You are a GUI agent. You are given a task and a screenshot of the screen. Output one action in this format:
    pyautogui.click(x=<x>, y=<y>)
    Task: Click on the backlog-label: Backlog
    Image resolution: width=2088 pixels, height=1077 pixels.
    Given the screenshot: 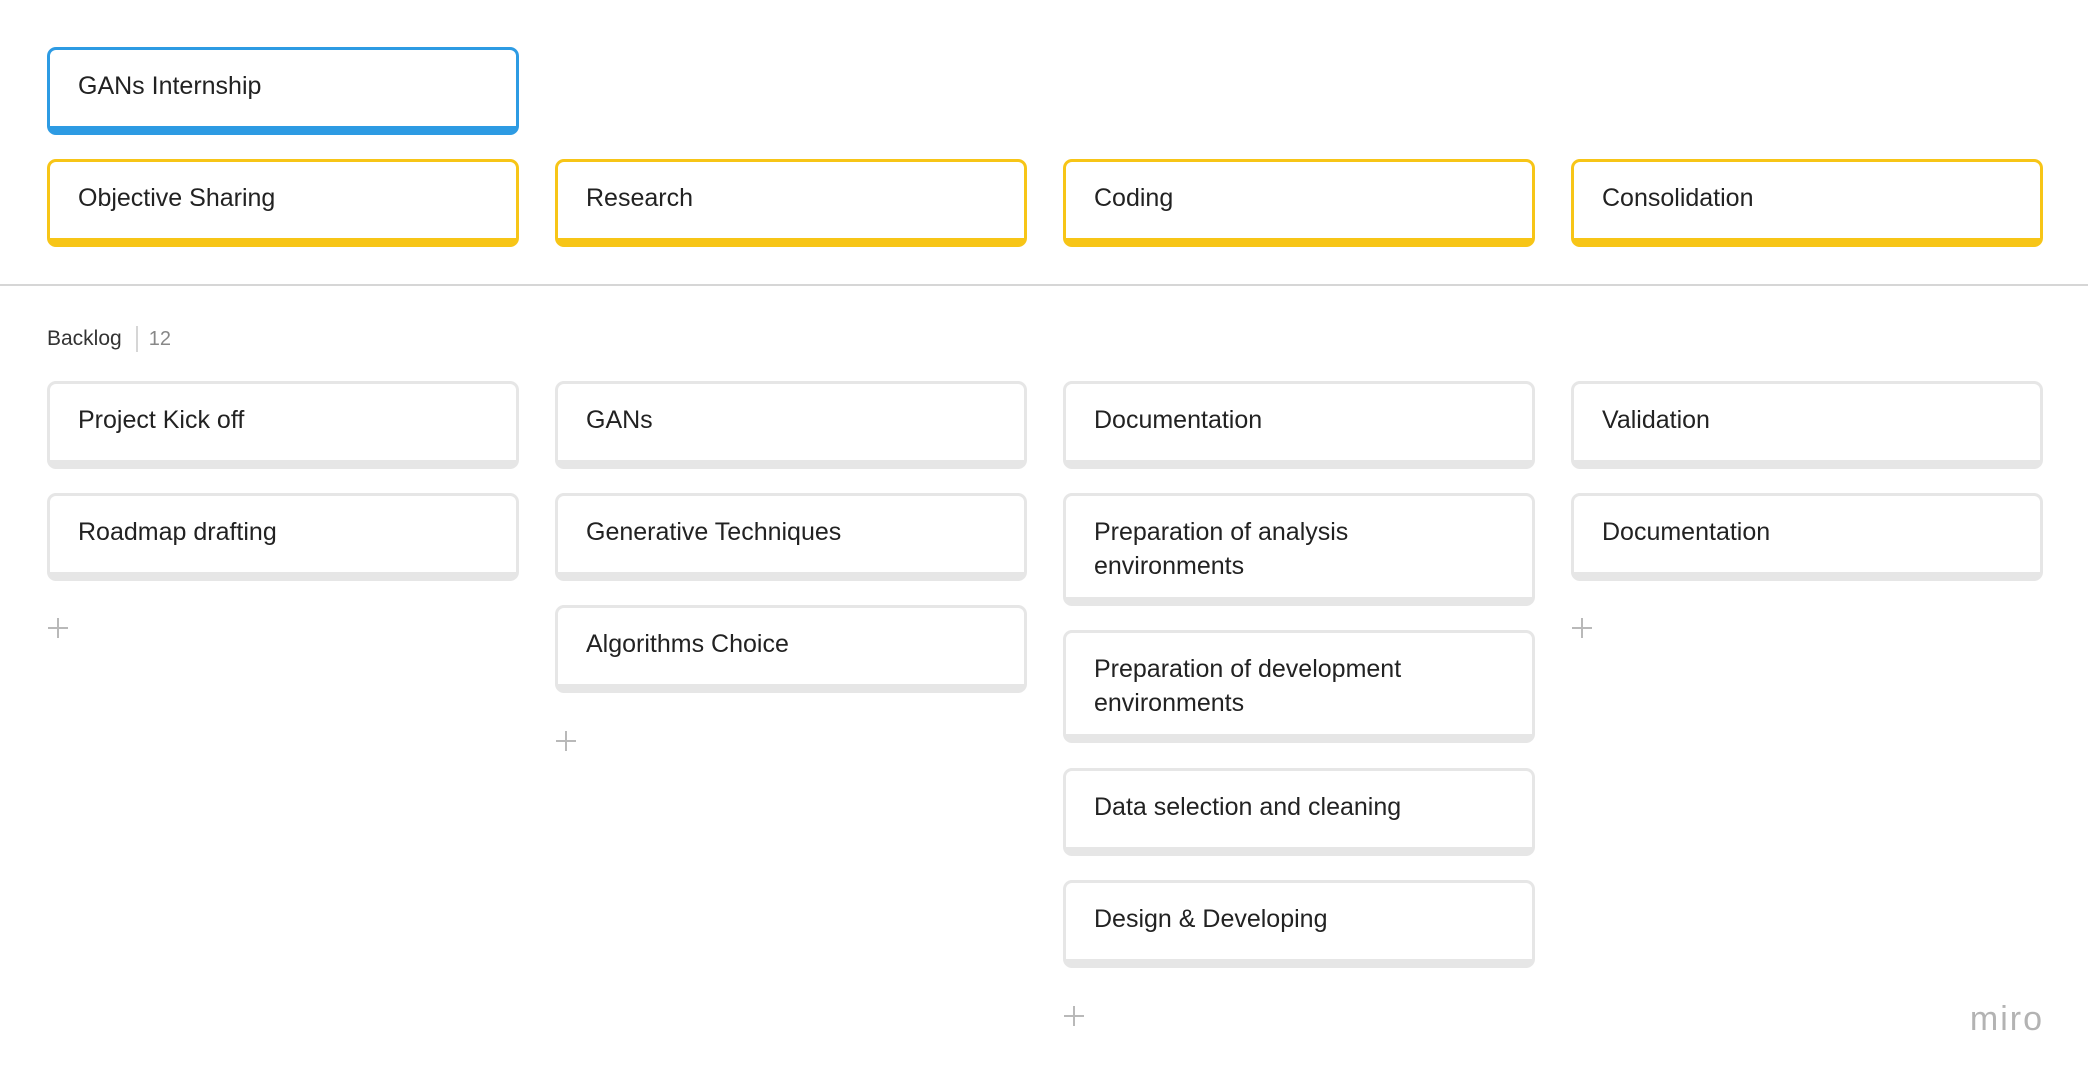 What is the action you would take?
    pyautogui.click(x=84, y=338)
    